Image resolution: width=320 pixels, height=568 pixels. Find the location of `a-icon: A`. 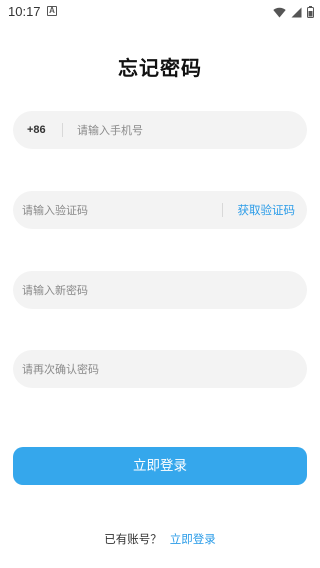

a-icon: A is located at coordinates (52, 11).